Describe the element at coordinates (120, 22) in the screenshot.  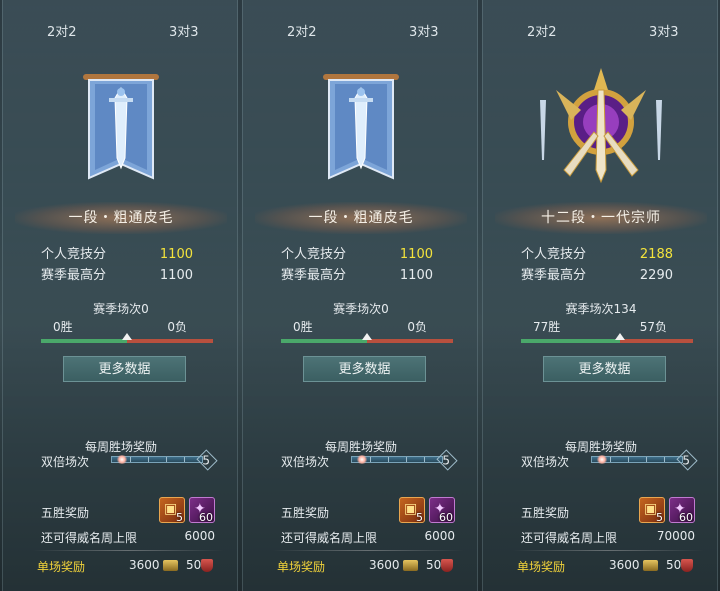
I see `mode-tabs: 2对2 3对3` at that location.